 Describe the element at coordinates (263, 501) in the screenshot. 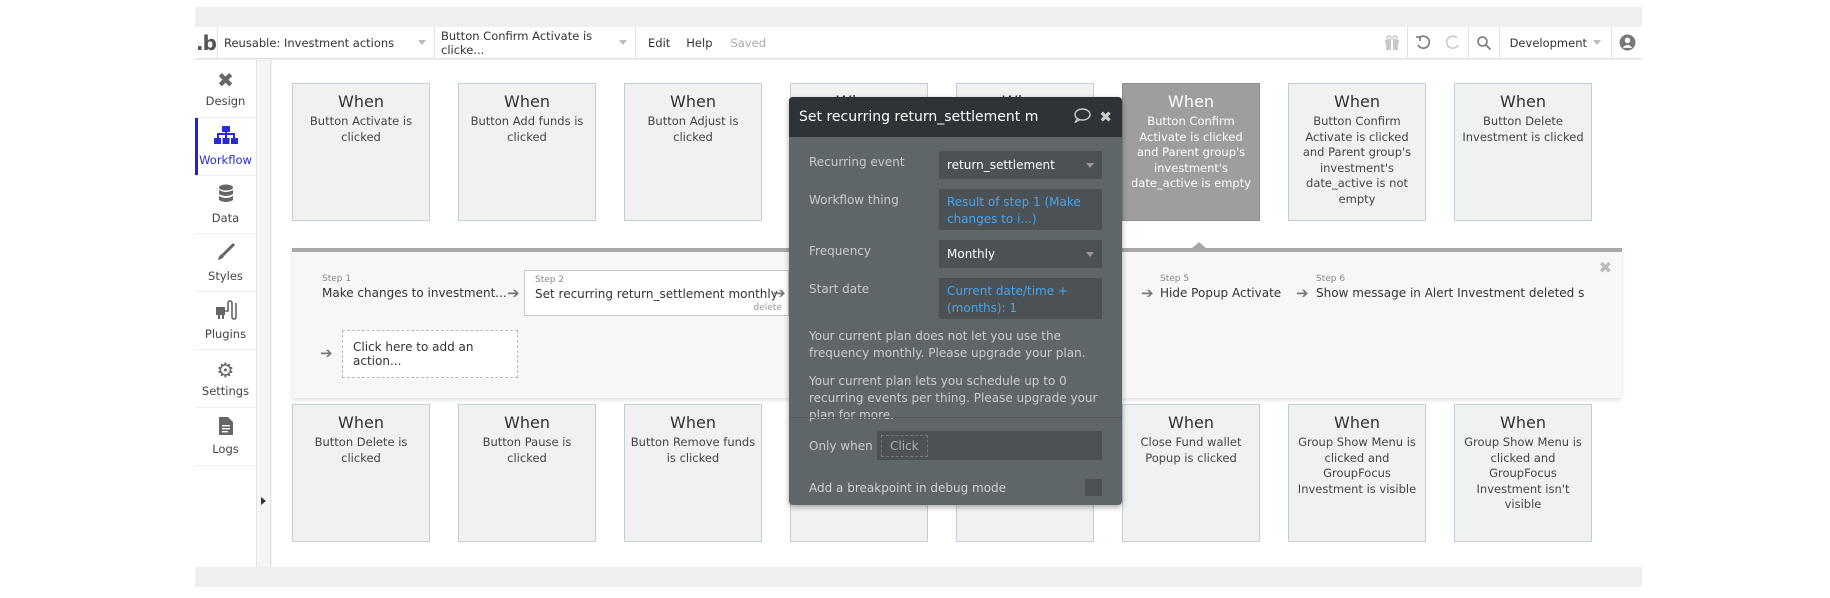

I see `expand-arrow-icon` at that location.